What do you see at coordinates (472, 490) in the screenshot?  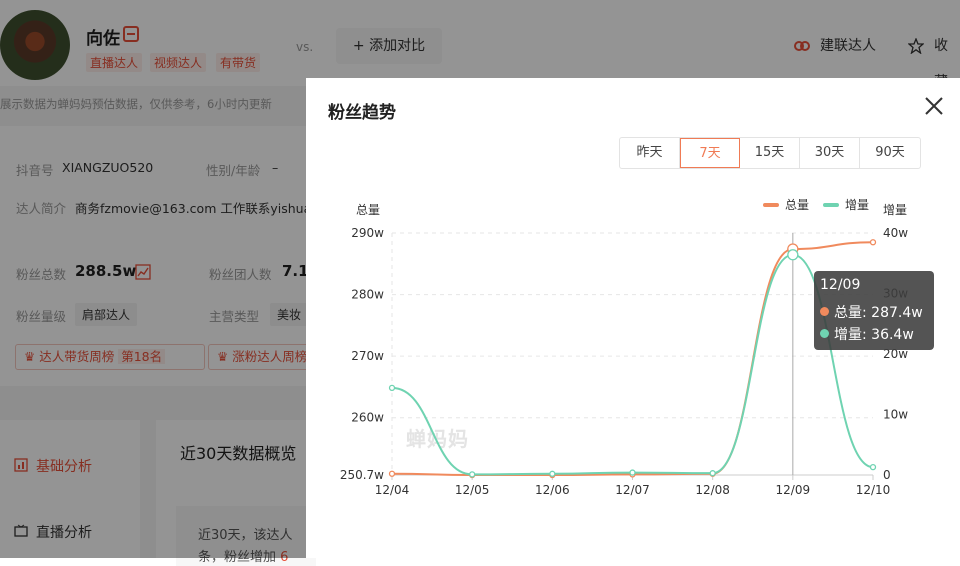 I see `x-tick-label: 12/05` at bounding box center [472, 490].